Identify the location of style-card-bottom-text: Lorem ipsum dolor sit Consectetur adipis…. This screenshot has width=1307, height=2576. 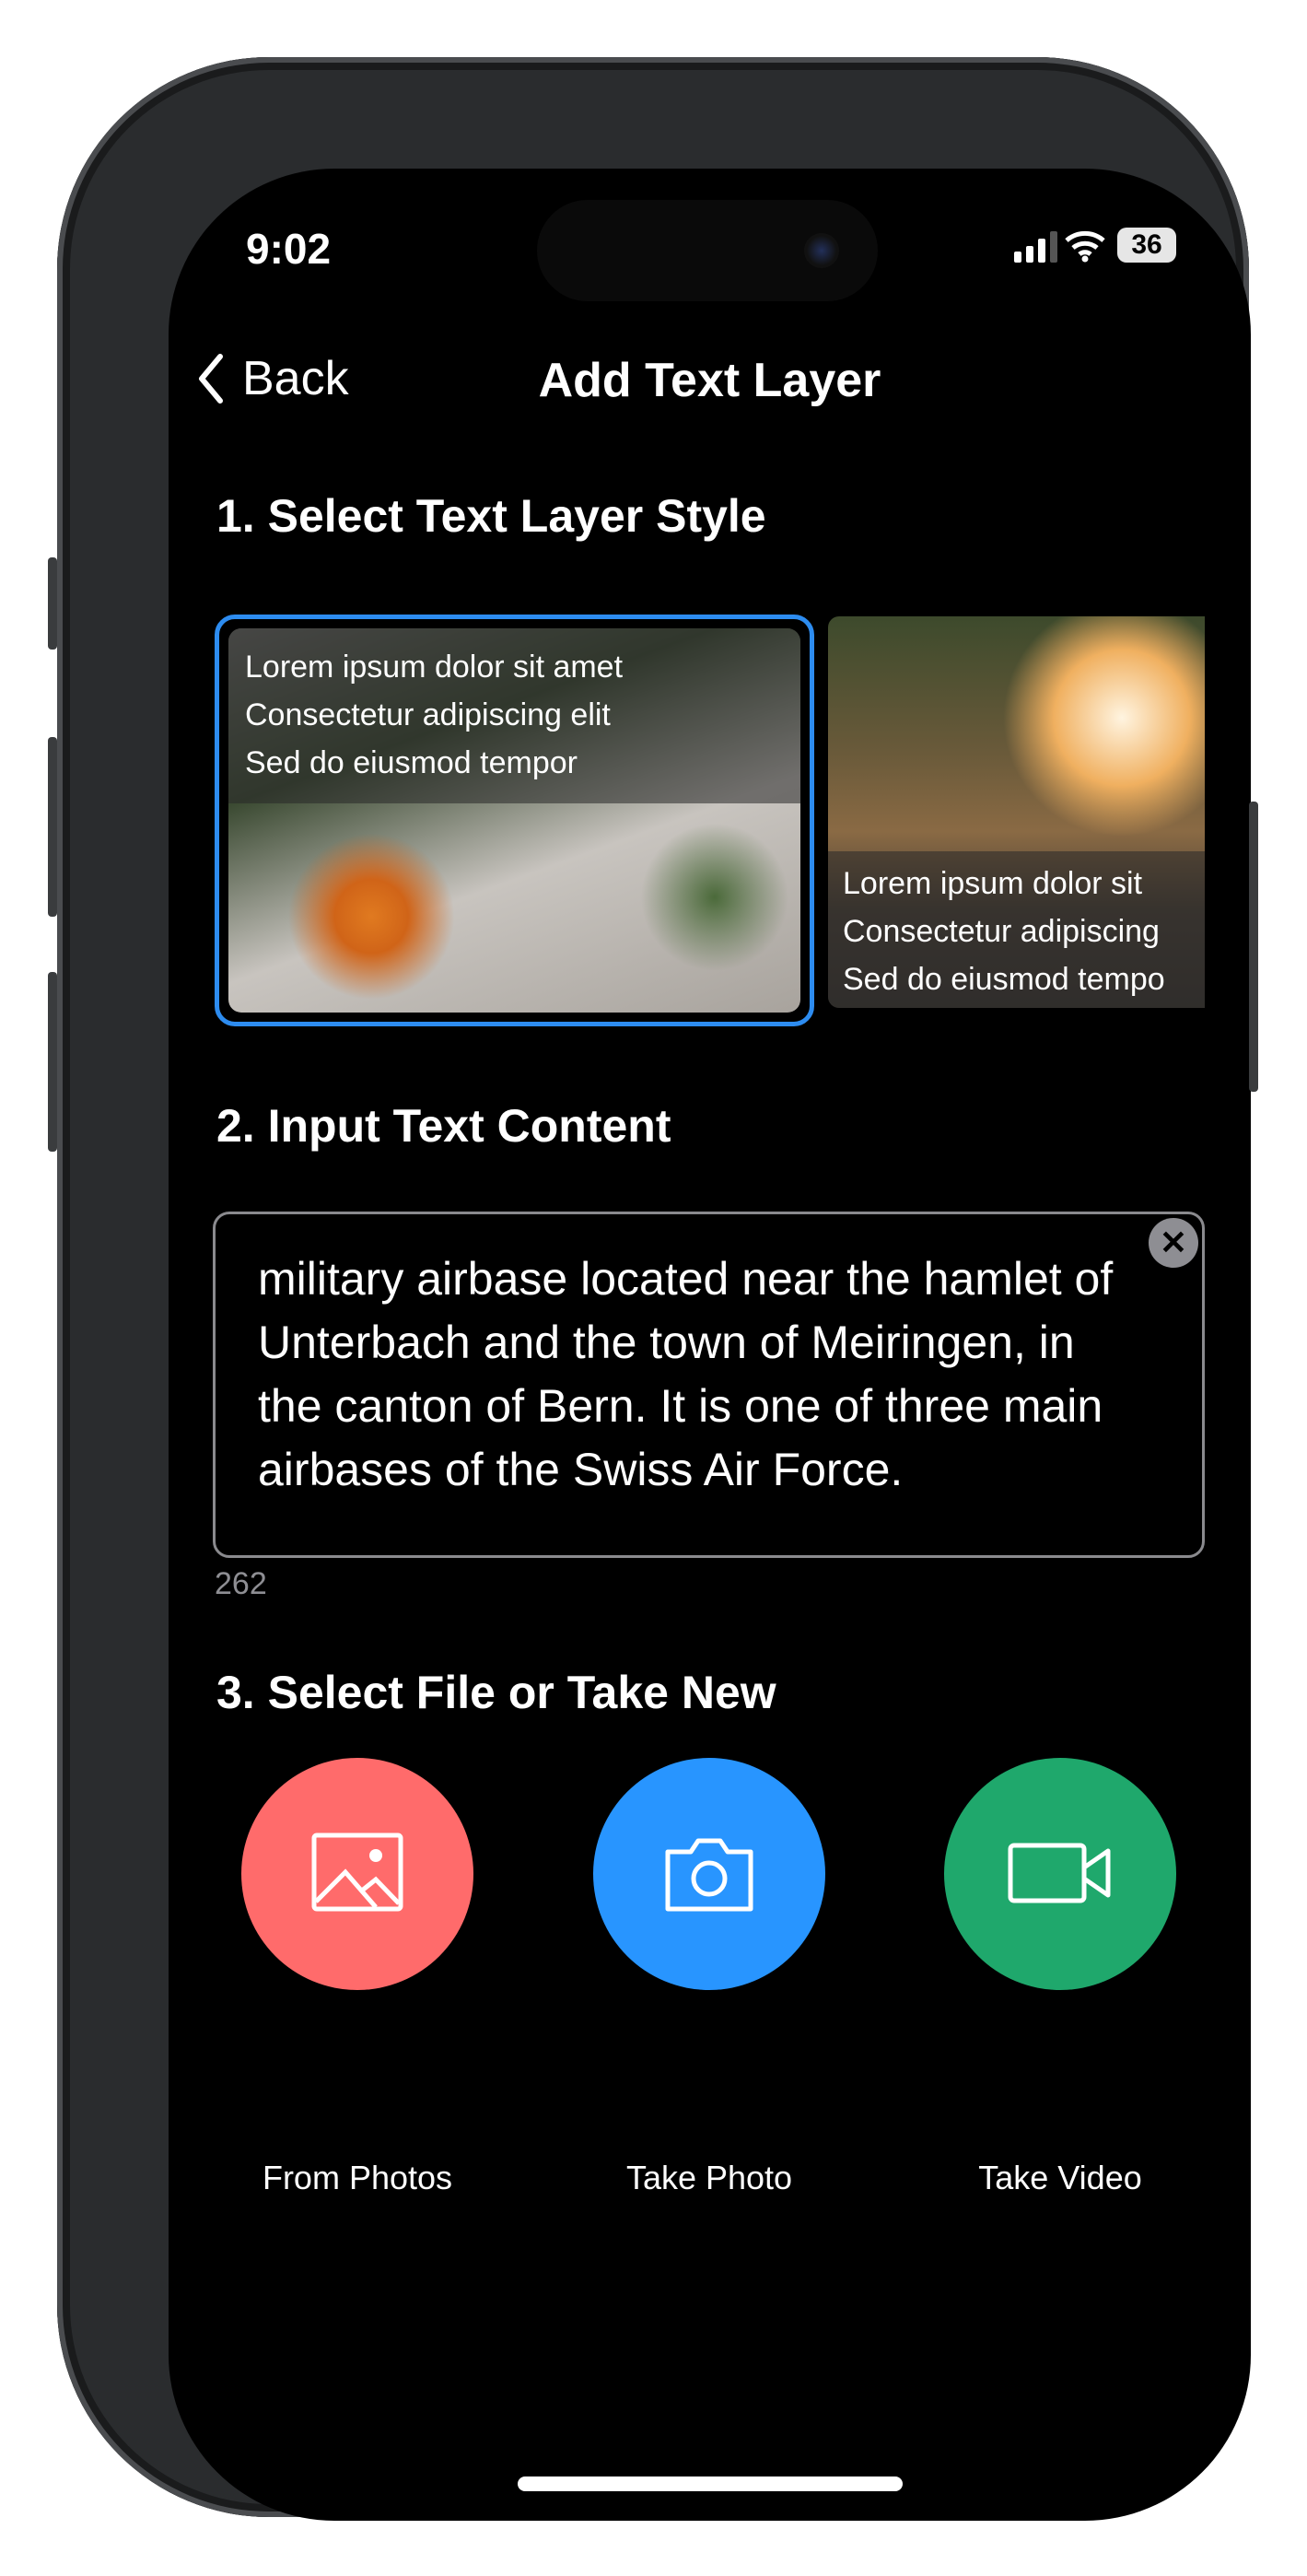
(1017, 812).